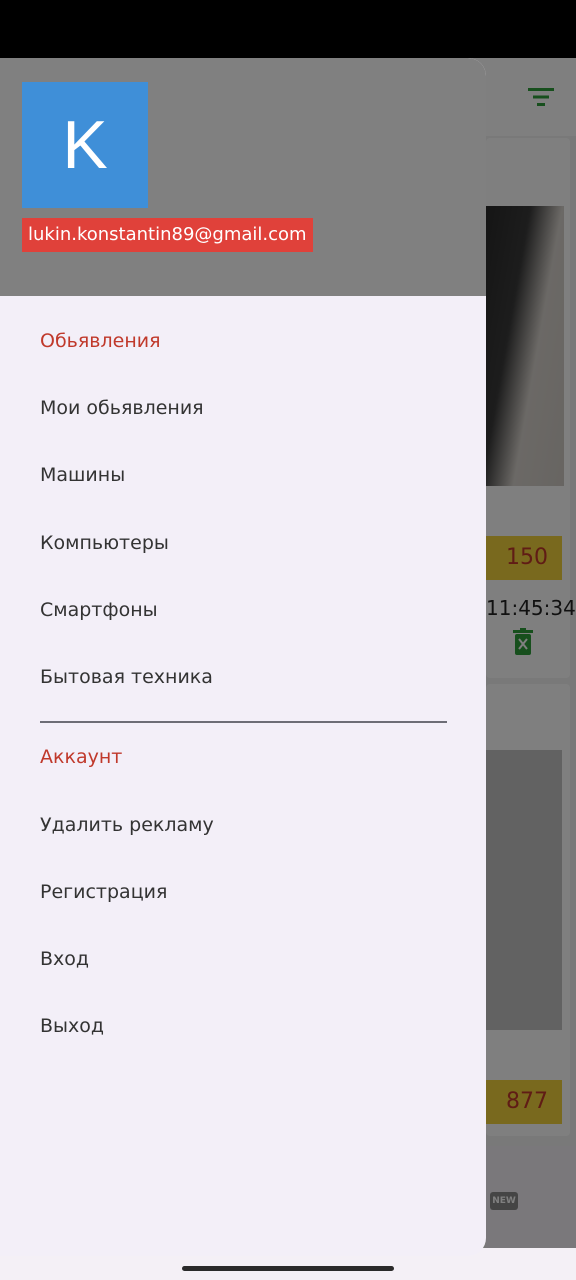  What do you see at coordinates (243, 408) in the screenshot?
I see `menu-item-my-ads: Мои обьявления` at bounding box center [243, 408].